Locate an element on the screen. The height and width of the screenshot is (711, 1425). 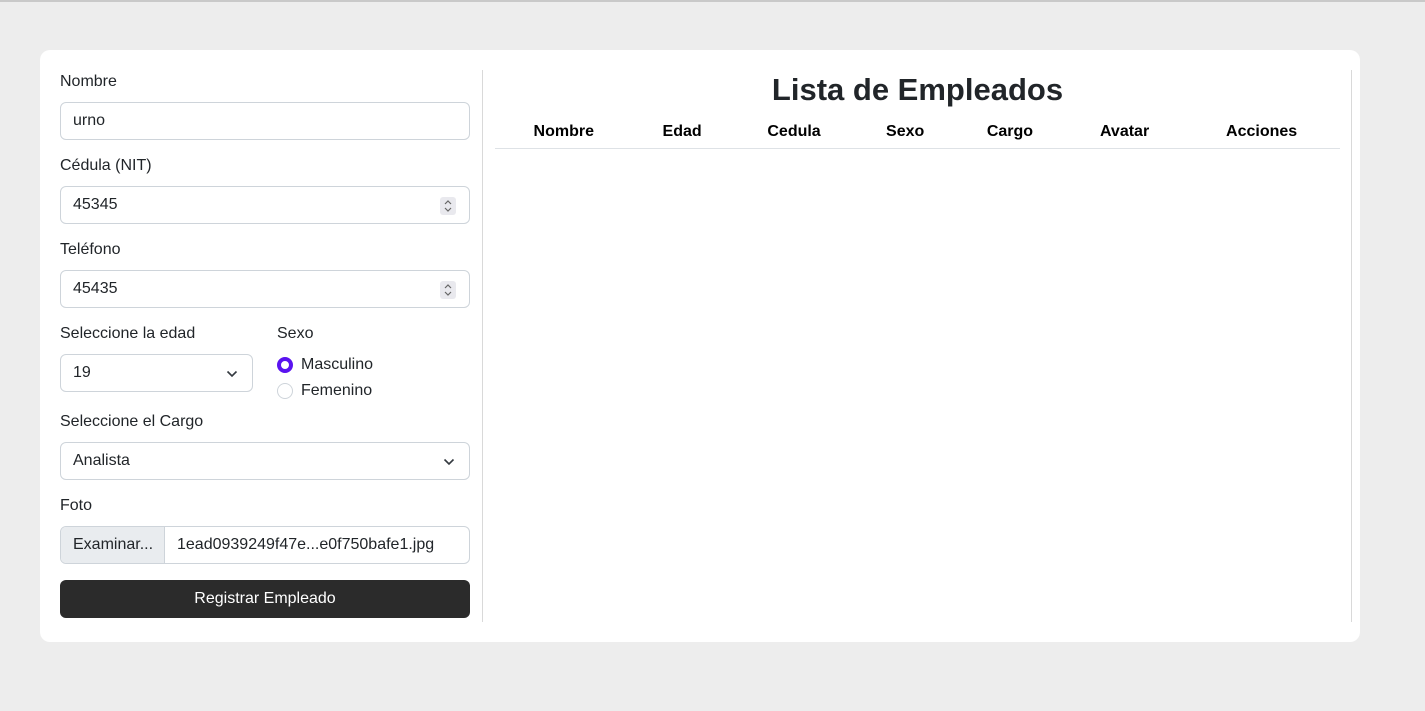
cargo-label: Seleccione el Cargo is located at coordinates (132, 421).